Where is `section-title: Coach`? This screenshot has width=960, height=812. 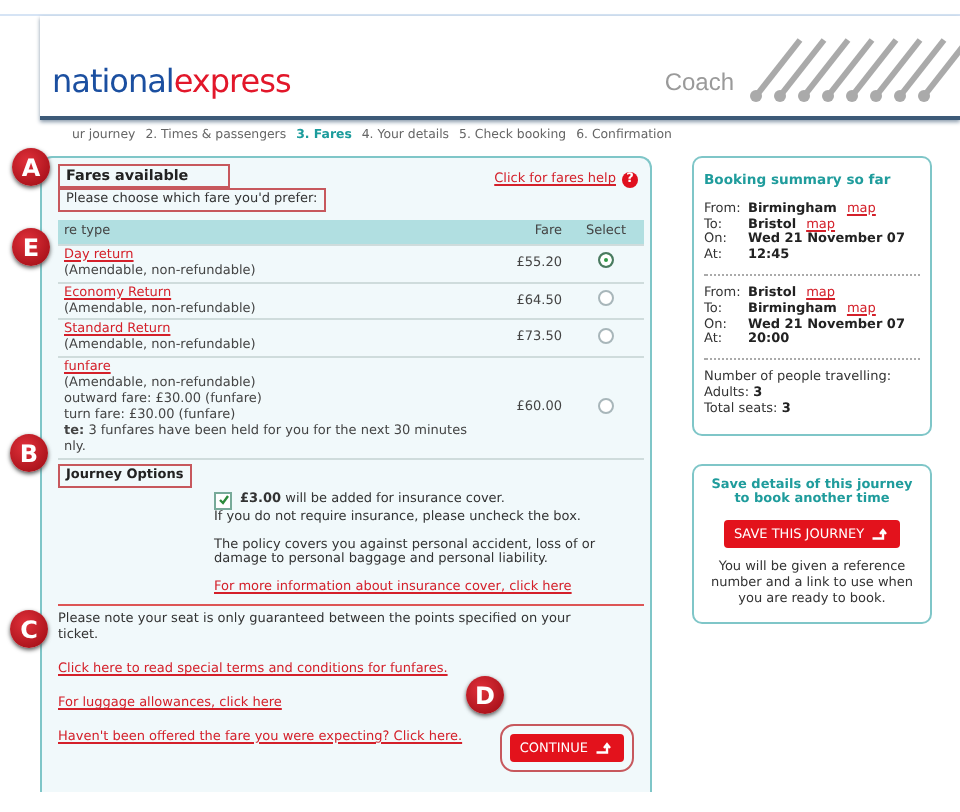
section-title: Coach is located at coordinates (699, 82).